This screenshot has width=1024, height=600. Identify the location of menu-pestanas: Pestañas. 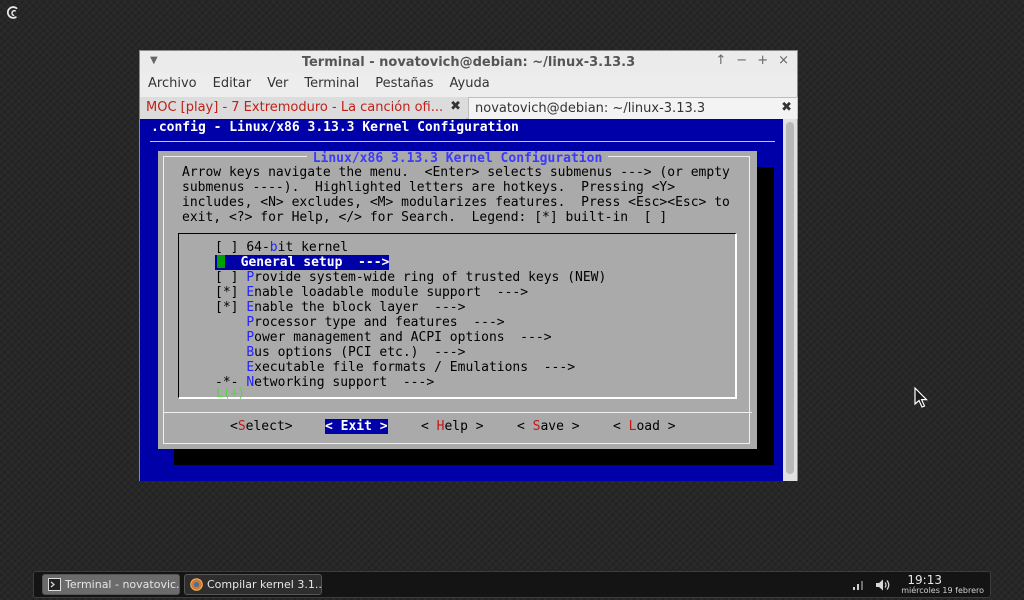
(404, 85).